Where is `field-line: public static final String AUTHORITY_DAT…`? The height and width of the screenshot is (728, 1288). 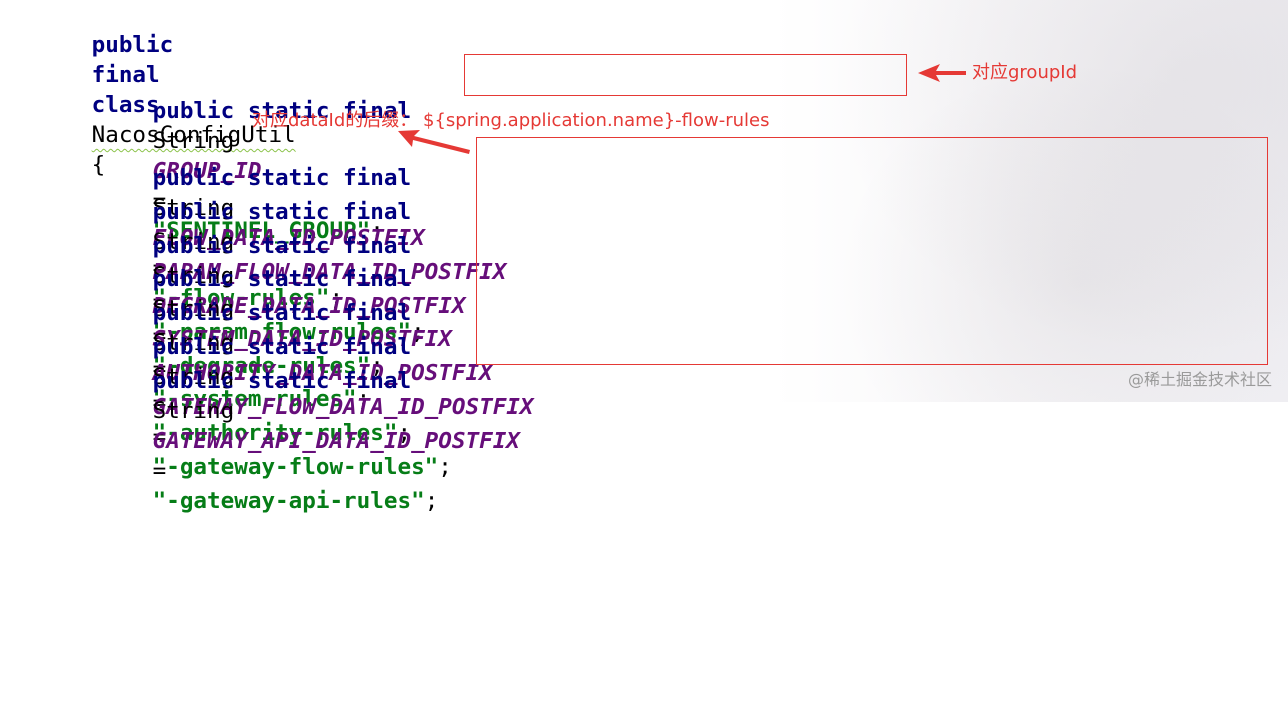
field-line: public static final String AUTHORITY_DAT… is located at coordinates (282, 357).